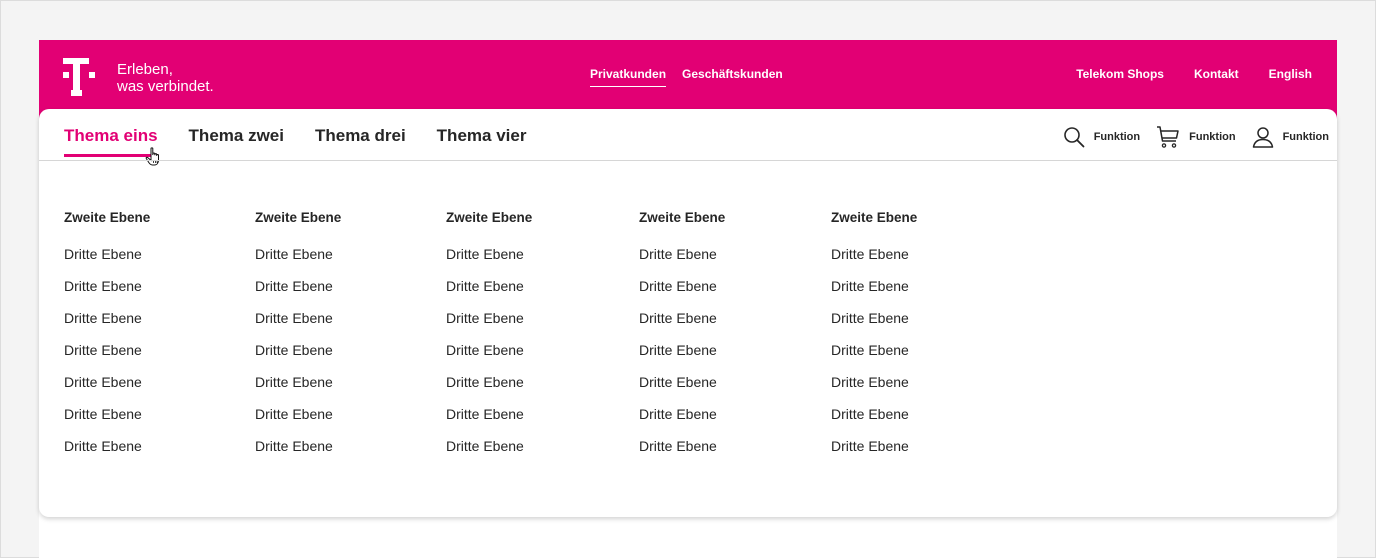 This screenshot has height=558, width=1376. I want to click on user-function: Funktion, so click(1290, 137).